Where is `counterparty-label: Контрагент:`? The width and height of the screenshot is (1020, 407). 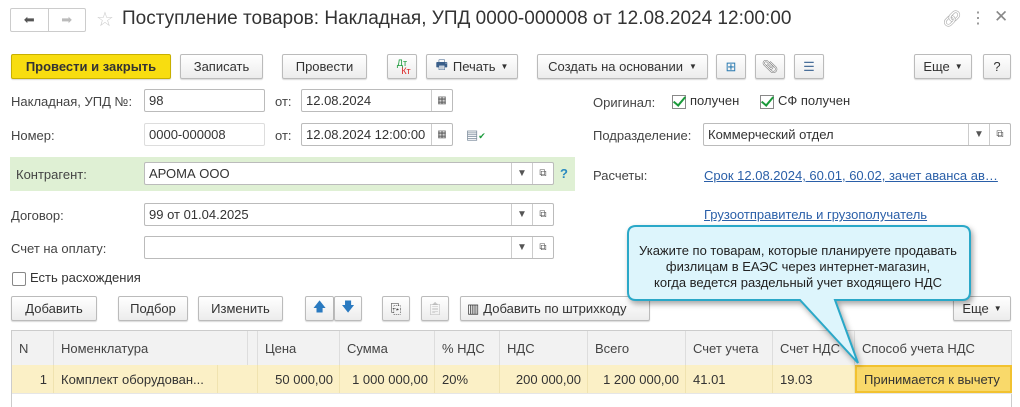
counterparty-label: Контрагент: is located at coordinates (51, 174).